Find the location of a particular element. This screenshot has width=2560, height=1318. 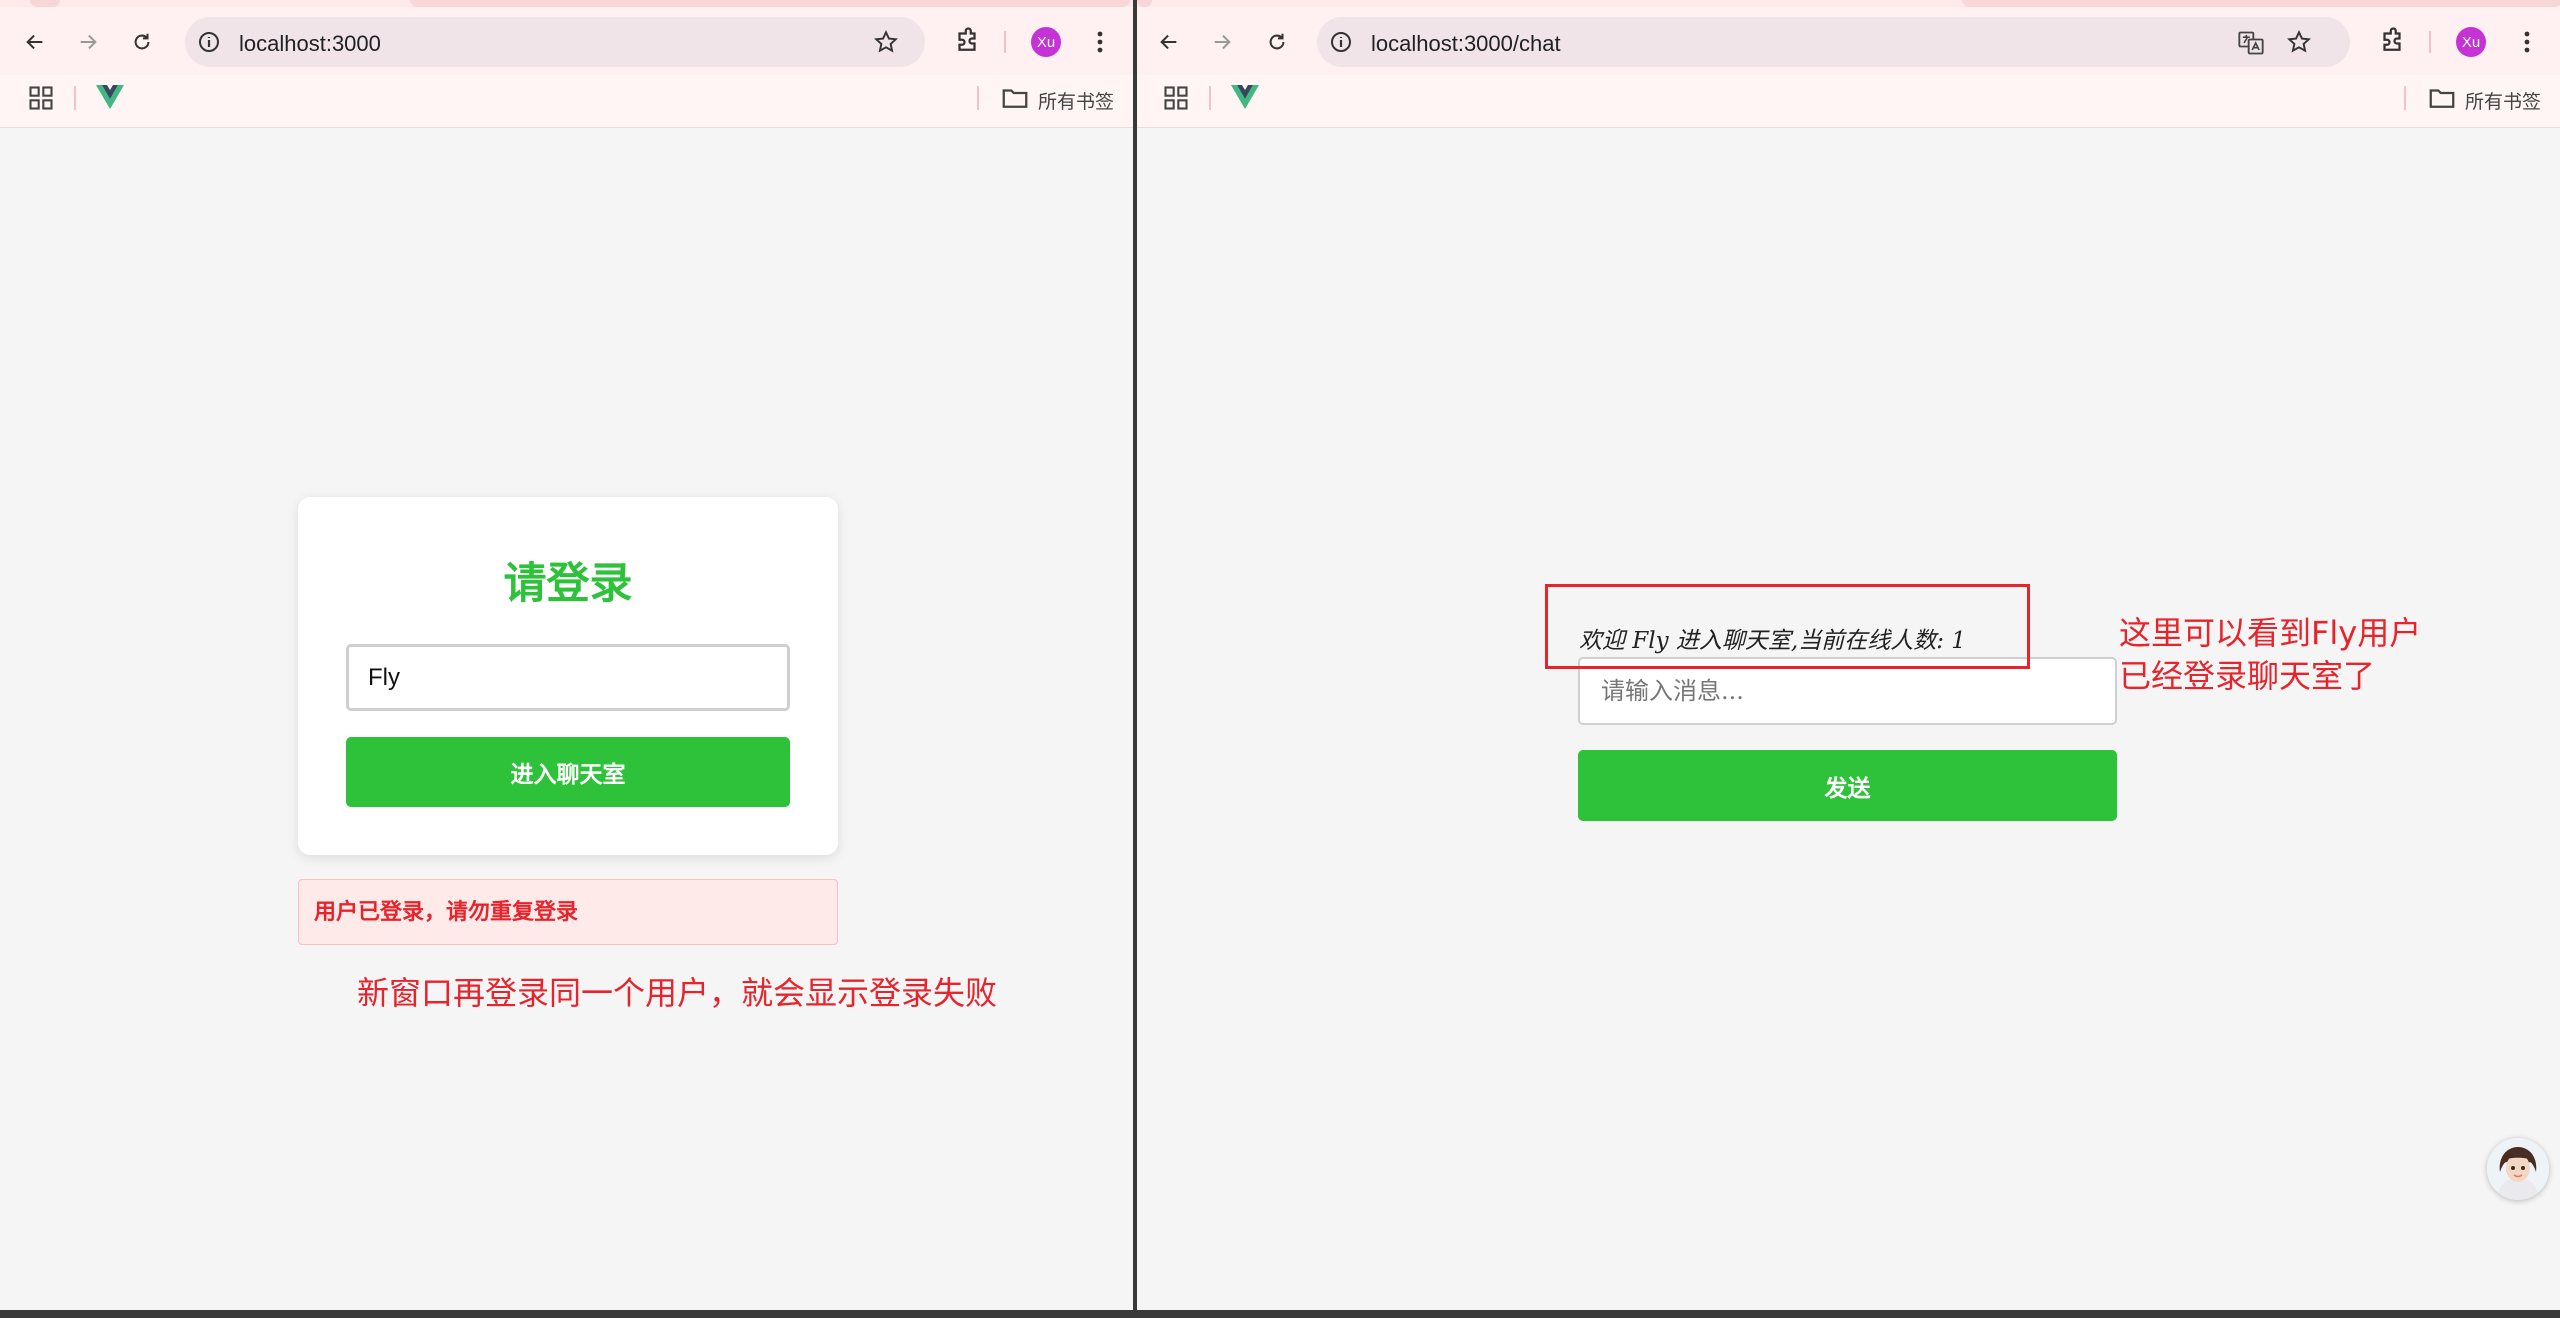

annotation-highlight-box is located at coordinates (1787, 626).